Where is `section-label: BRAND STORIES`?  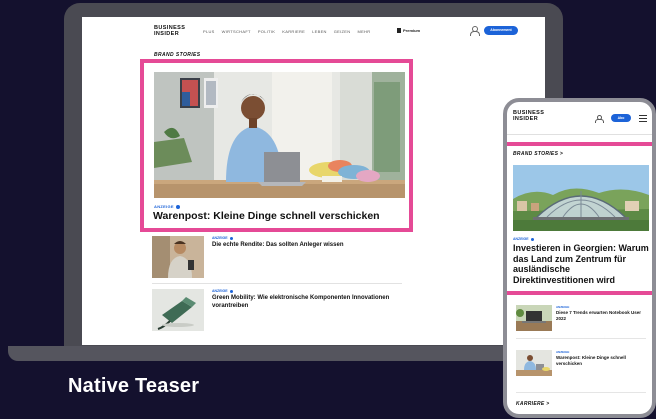 section-label: BRAND STORIES is located at coordinates (177, 55).